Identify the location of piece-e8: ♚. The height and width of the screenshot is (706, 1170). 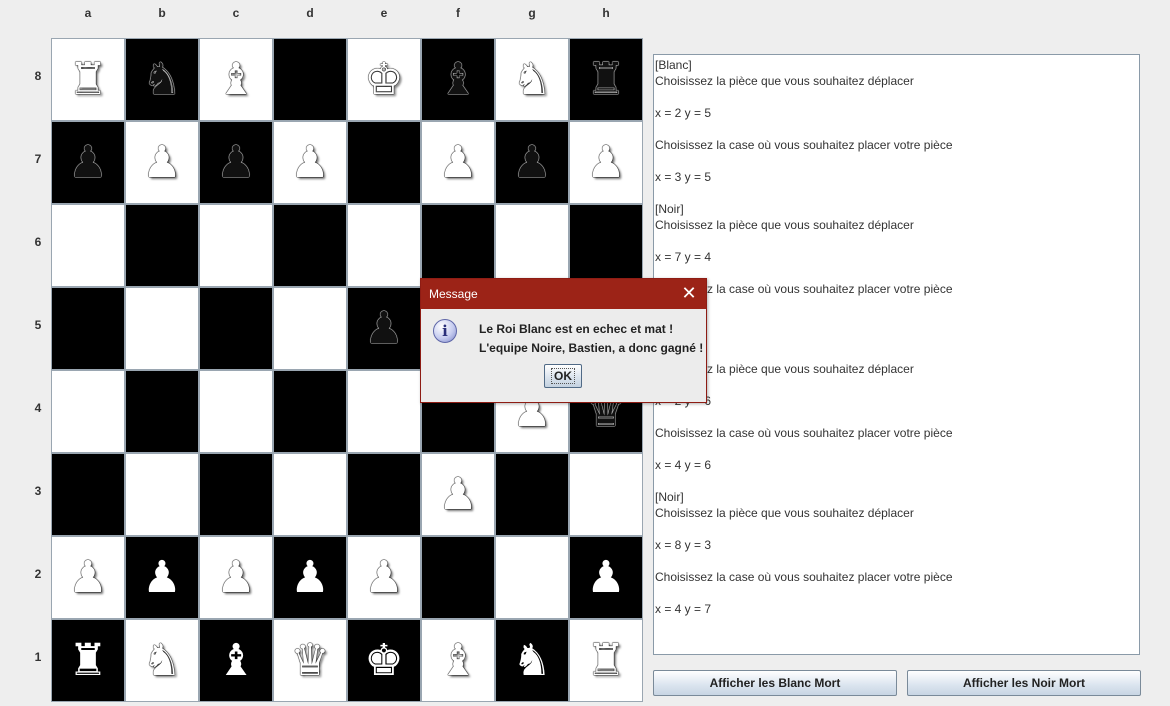
(383, 79).